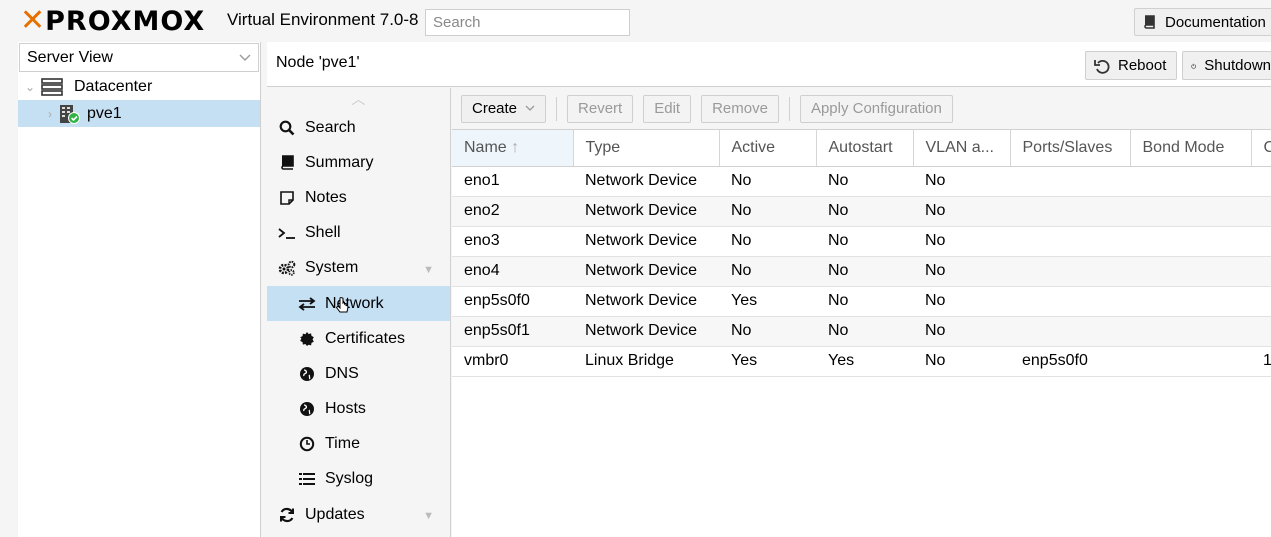 The image size is (1271, 537). I want to click on cell-name: enp5s0f1, so click(512, 331).